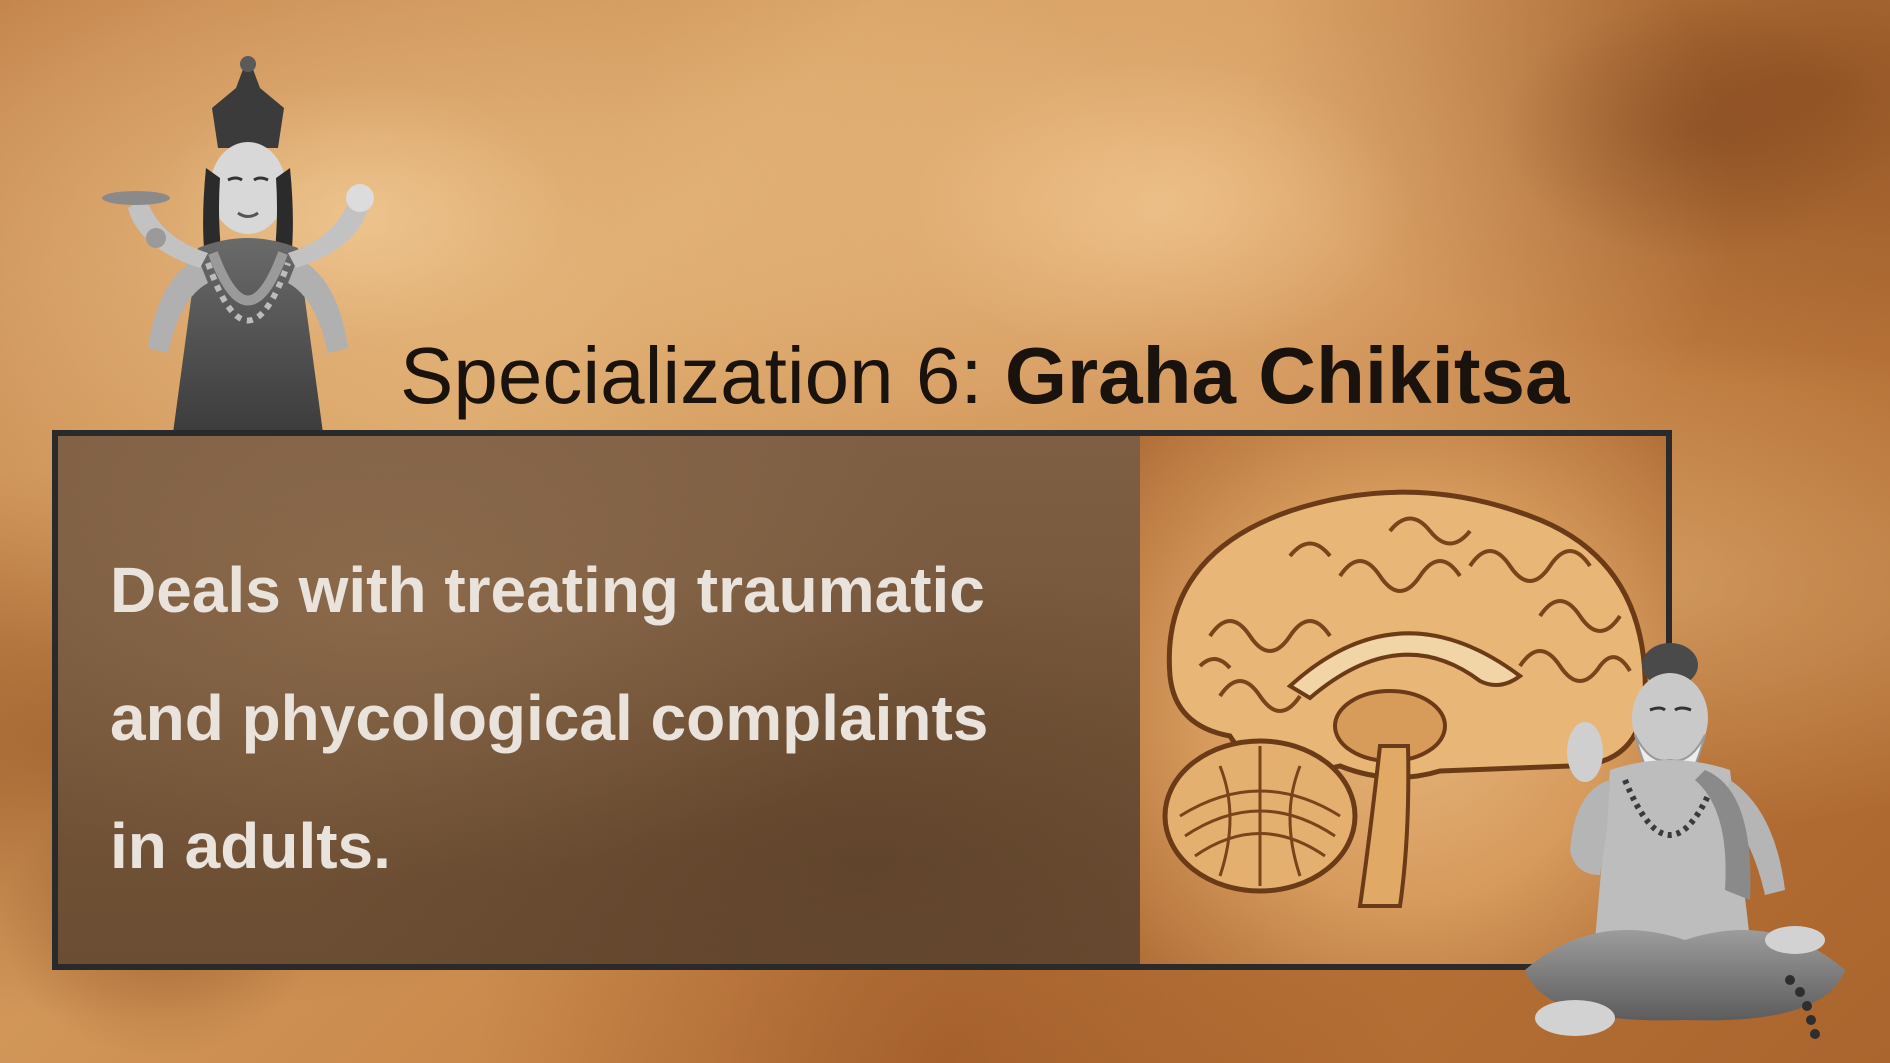 This screenshot has width=1890, height=1063. I want to click on body-line: Deals with treating traumatic, so click(547, 590).